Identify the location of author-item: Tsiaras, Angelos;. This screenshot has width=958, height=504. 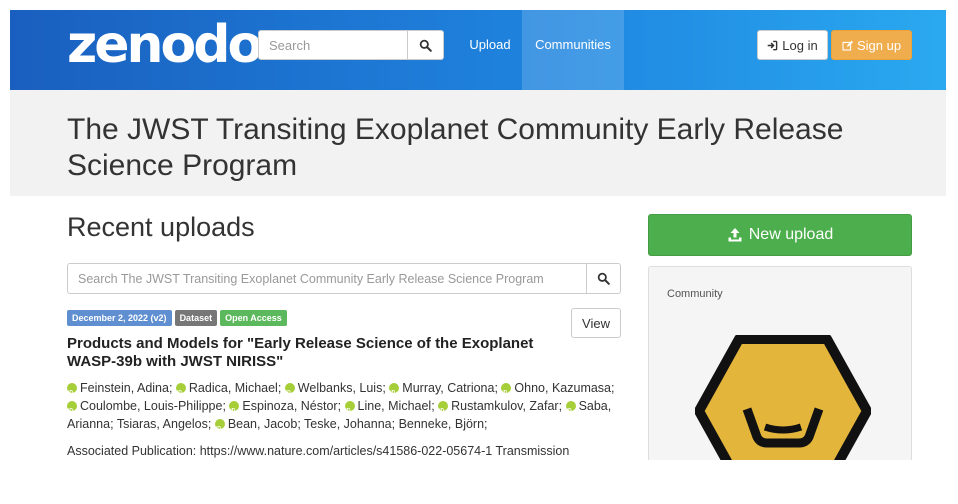
(165, 424).